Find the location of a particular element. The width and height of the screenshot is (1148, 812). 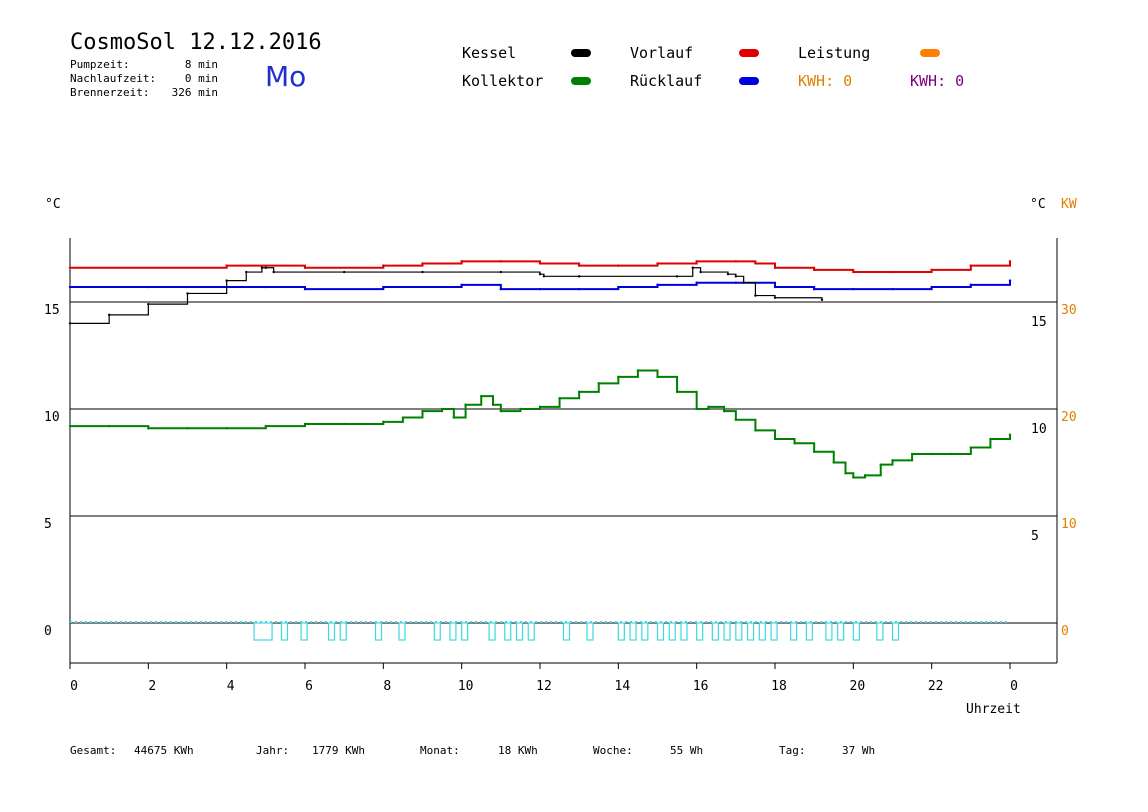

left-tick-15: 15 is located at coordinates (52, 310).